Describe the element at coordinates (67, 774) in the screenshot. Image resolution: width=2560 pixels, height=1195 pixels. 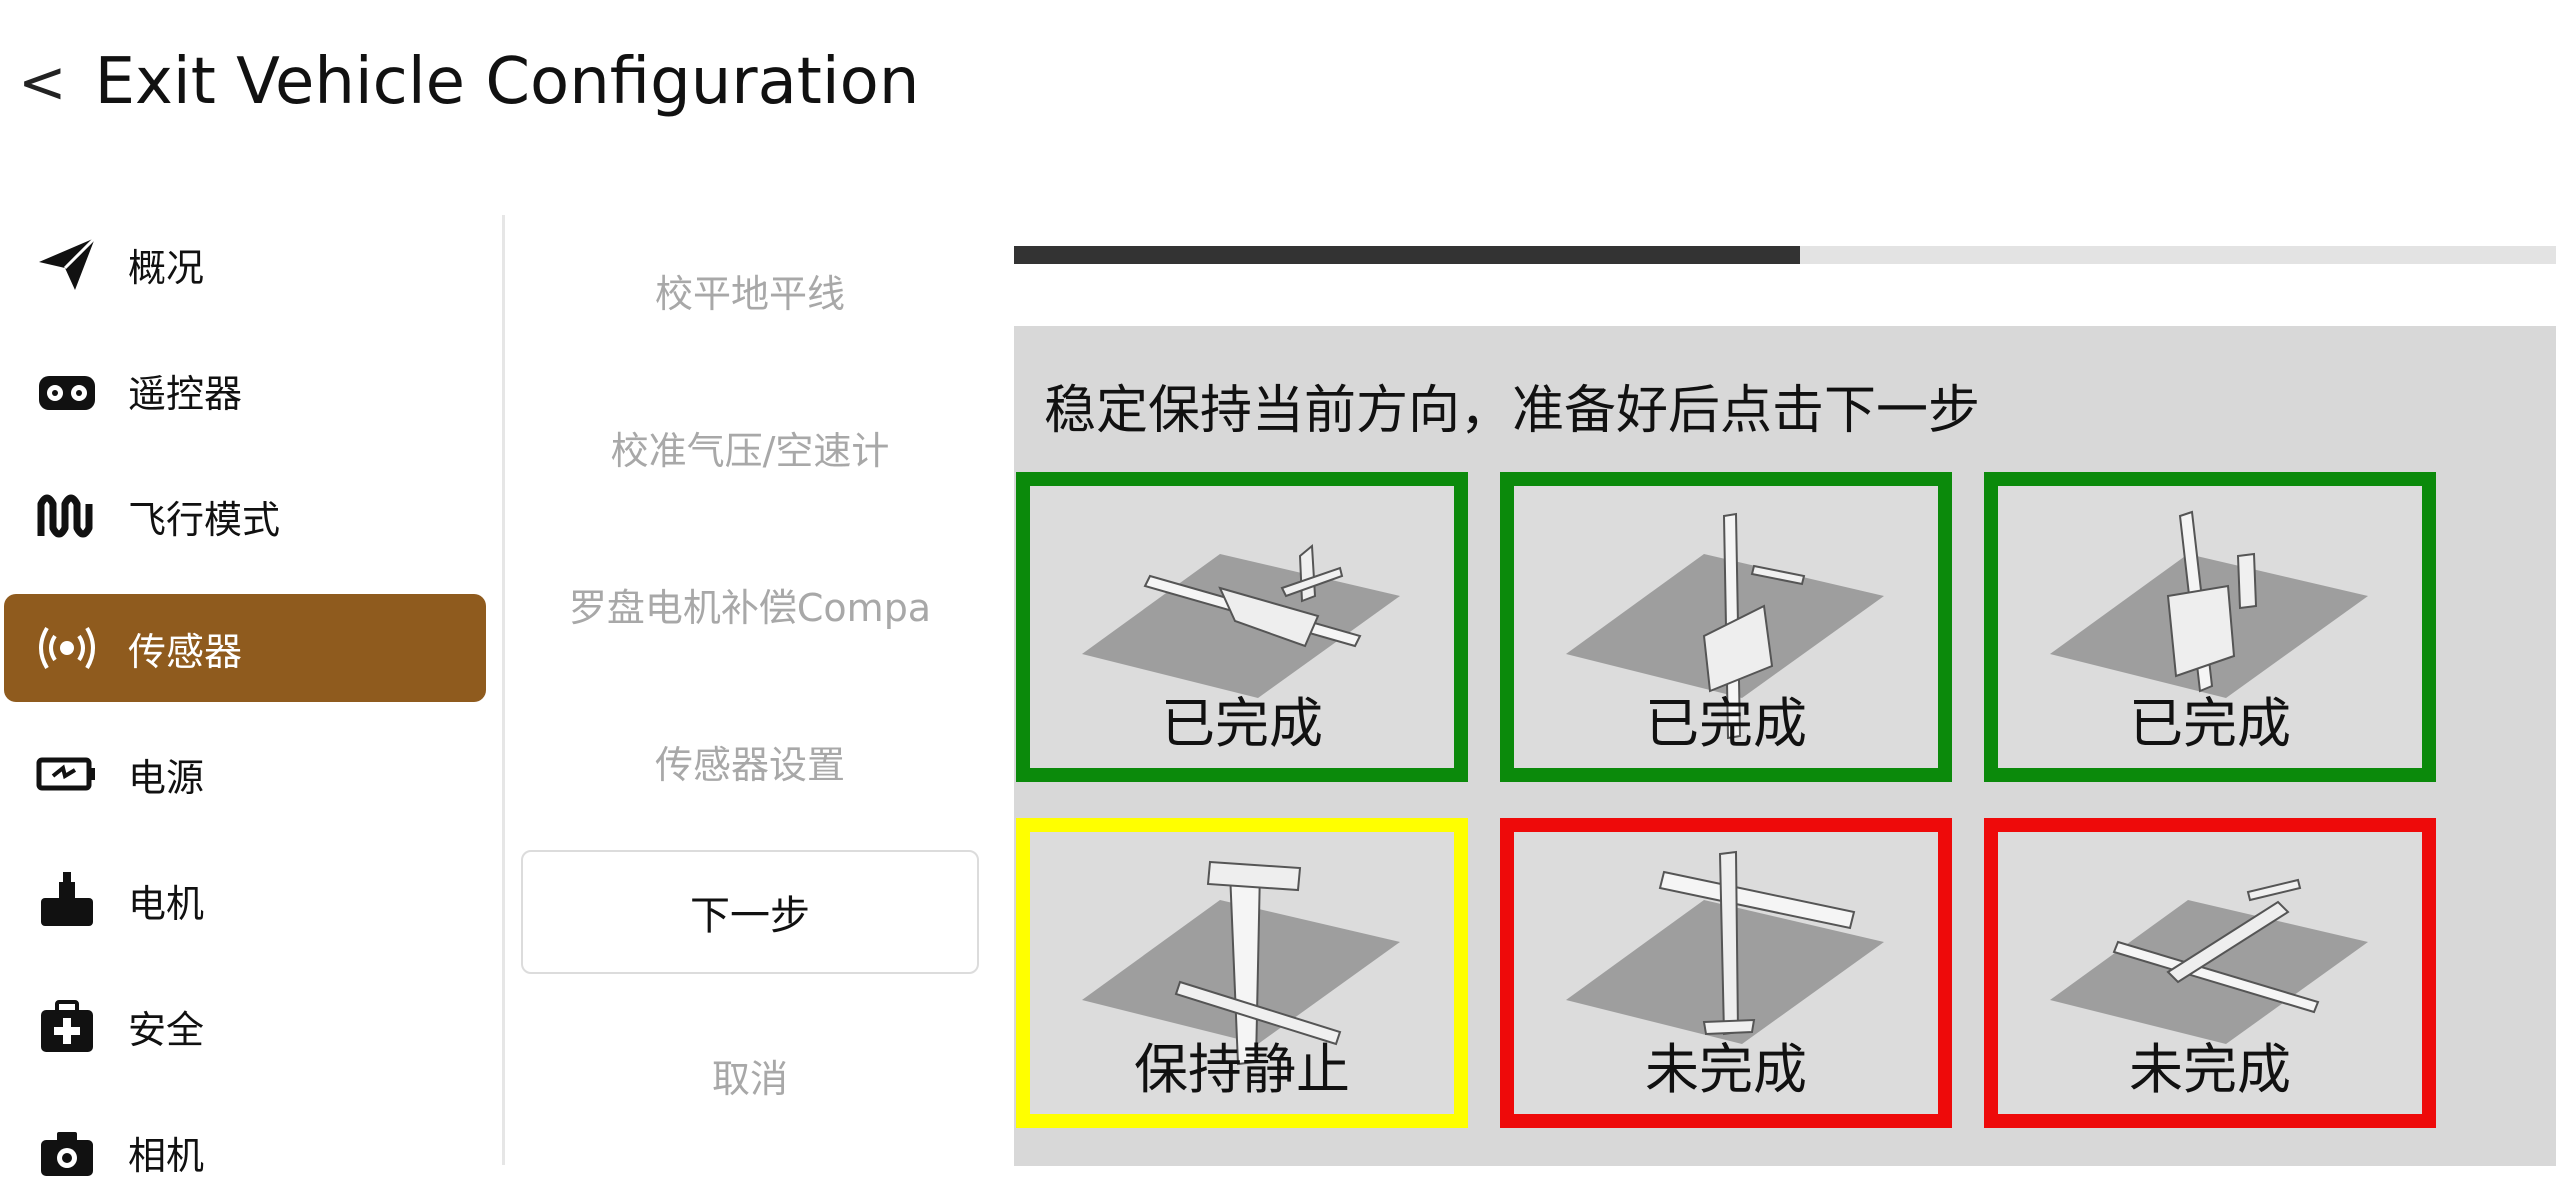
I see `battery-icon` at that location.